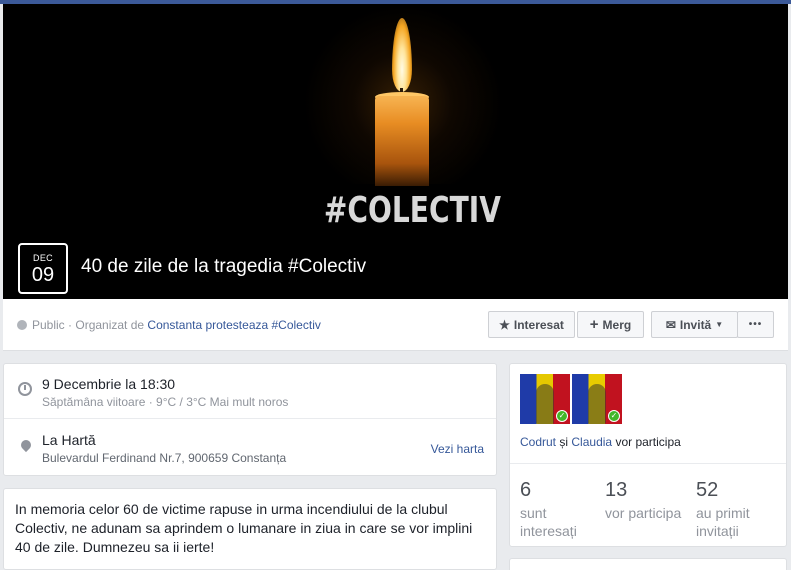 The height and width of the screenshot is (570, 791). Describe the element at coordinates (526, 490) in the screenshot. I see `stat-count: 6` at that location.